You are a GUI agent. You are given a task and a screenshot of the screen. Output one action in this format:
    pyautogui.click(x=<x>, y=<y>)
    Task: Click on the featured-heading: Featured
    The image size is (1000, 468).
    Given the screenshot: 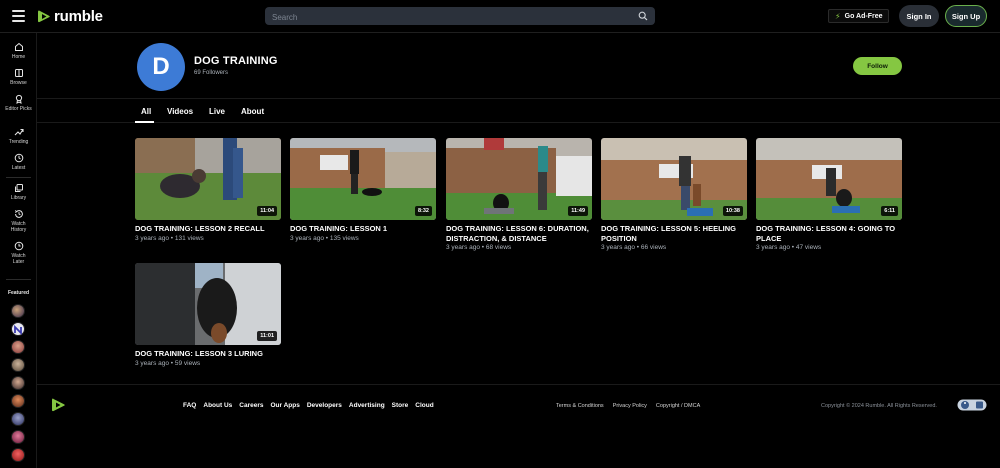 What is the action you would take?
    pyautogui.click(x=18, y=293)
    